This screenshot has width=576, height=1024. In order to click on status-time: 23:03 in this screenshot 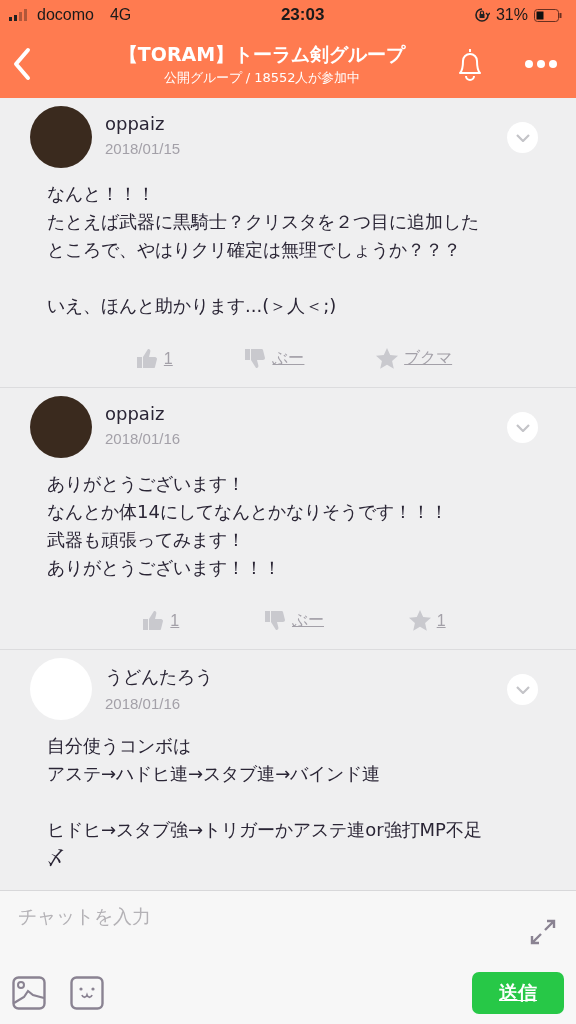, I will do `click(302, 15)`.